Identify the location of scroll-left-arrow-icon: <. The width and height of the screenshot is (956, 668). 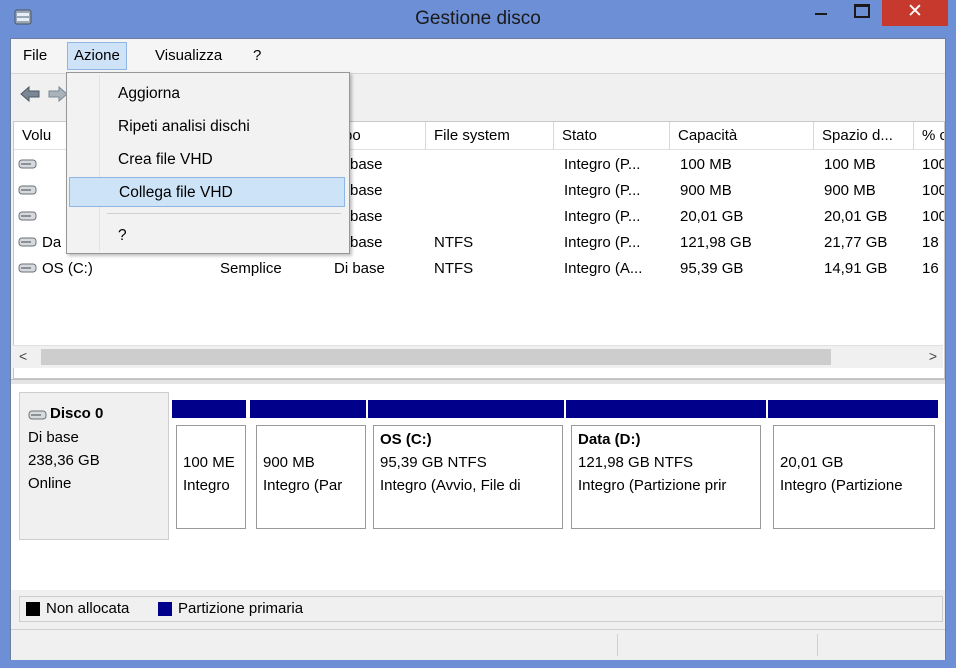
(23, 356).